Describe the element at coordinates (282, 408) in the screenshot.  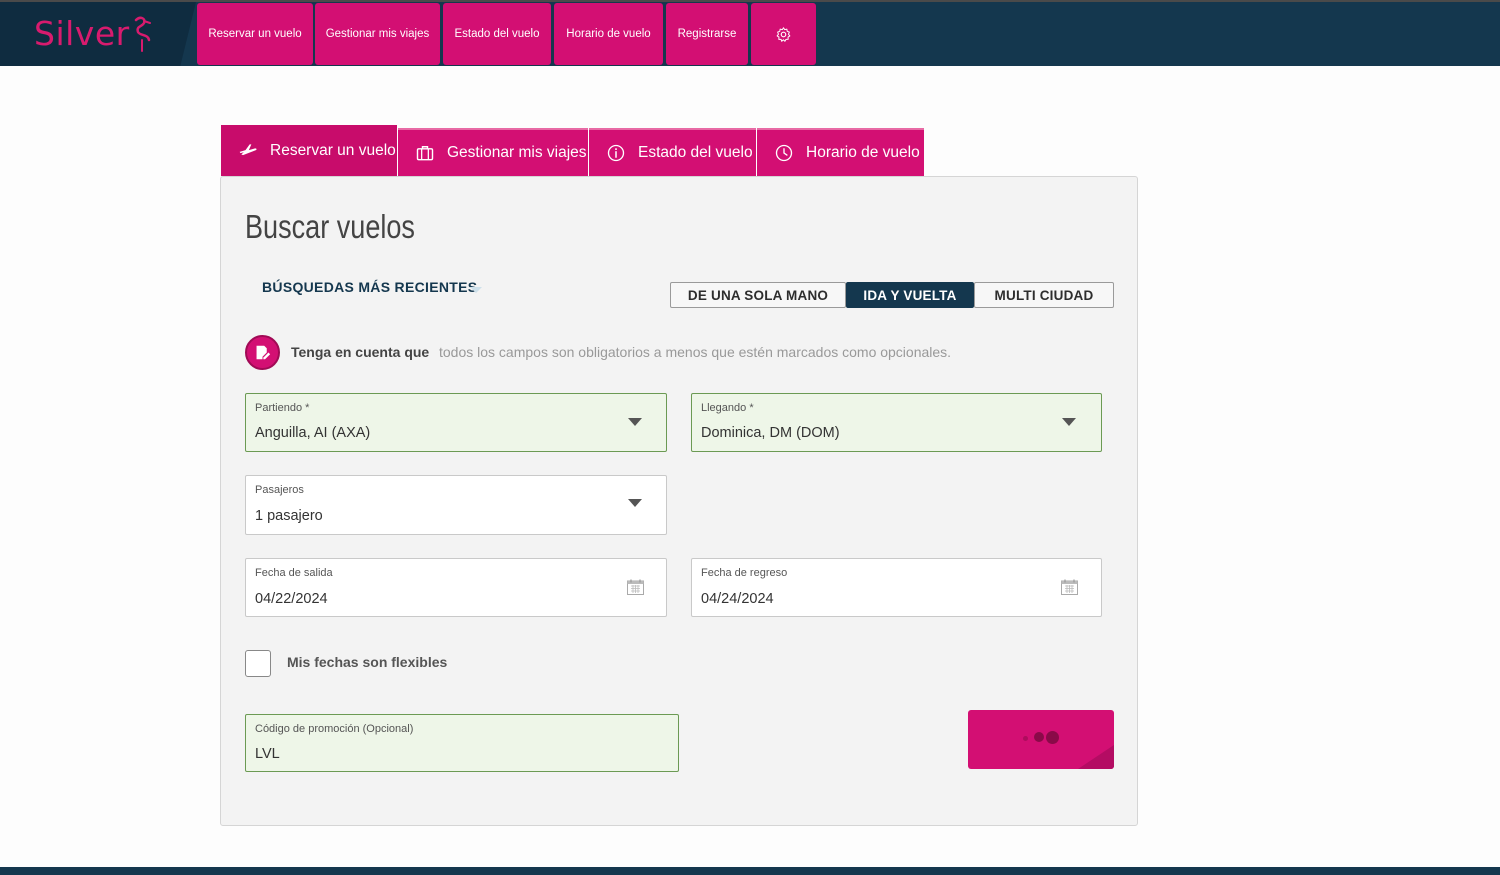
I see `origin-label: Partiendo *` at that location.